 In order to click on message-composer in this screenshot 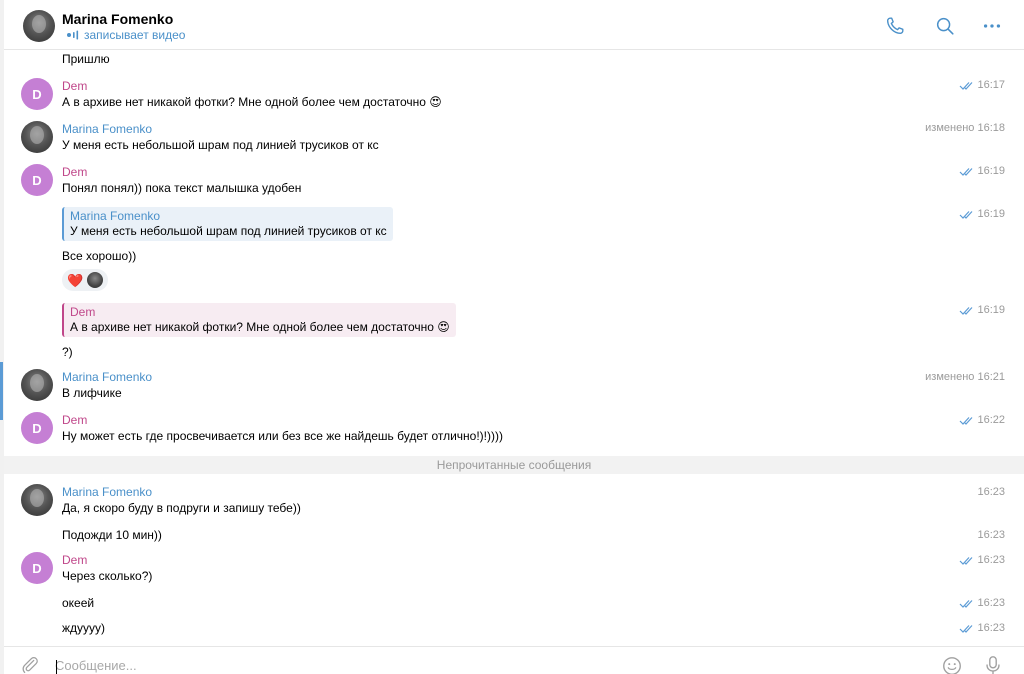, I will do `click(514, 660)`.